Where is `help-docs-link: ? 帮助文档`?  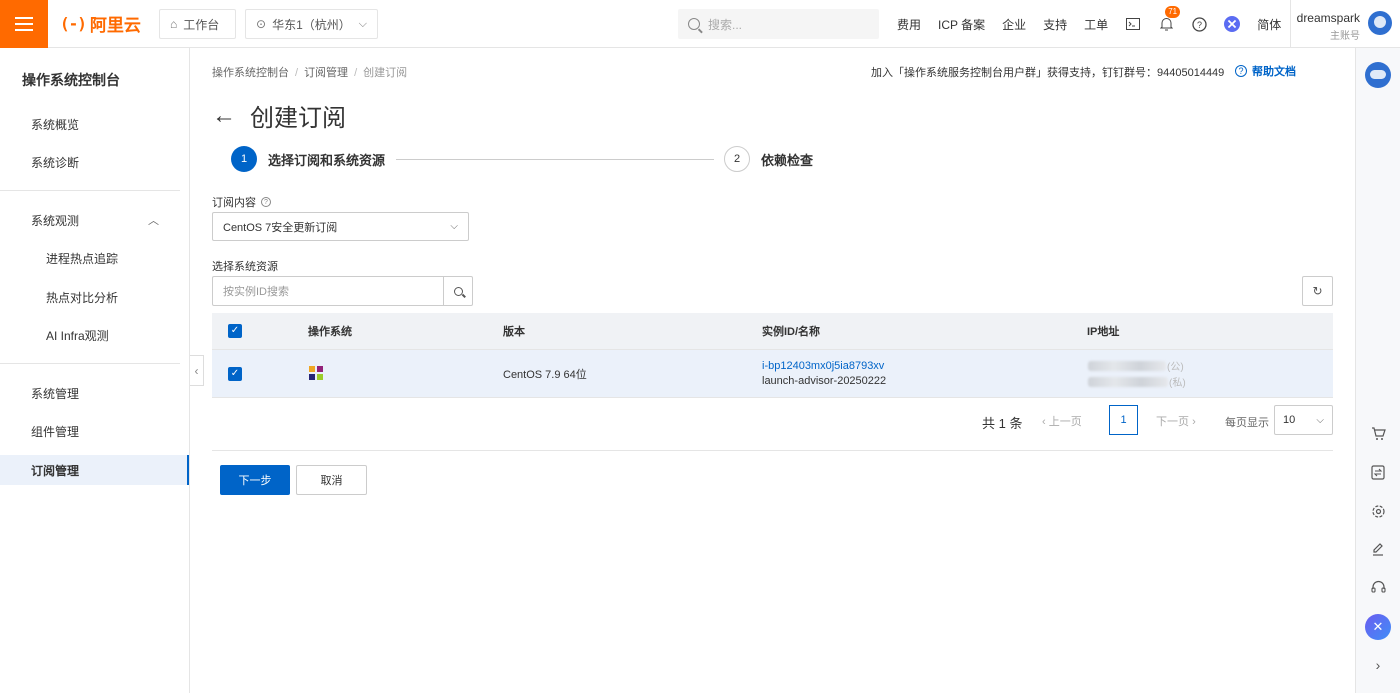 help-docs-link: ? 帮助文档 is located at coordinates (1265, 71).